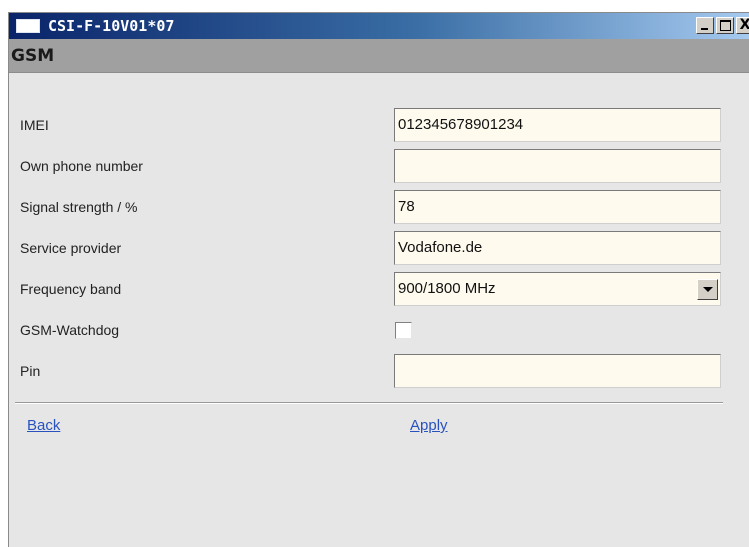  I want to click on back-link: Back, so click(43, 425).